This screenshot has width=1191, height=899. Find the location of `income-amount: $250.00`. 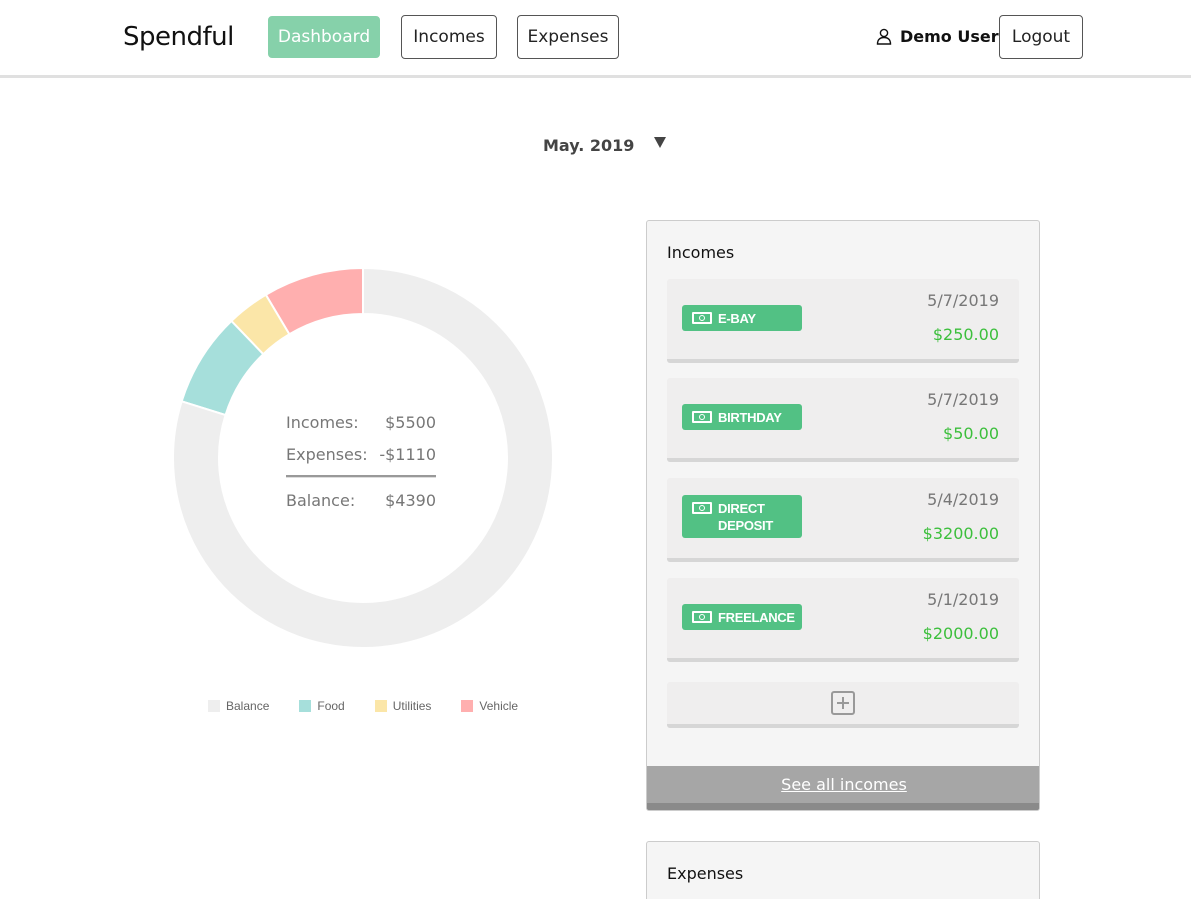

income-amount: $250.00 is located at coordinates (965, 334).